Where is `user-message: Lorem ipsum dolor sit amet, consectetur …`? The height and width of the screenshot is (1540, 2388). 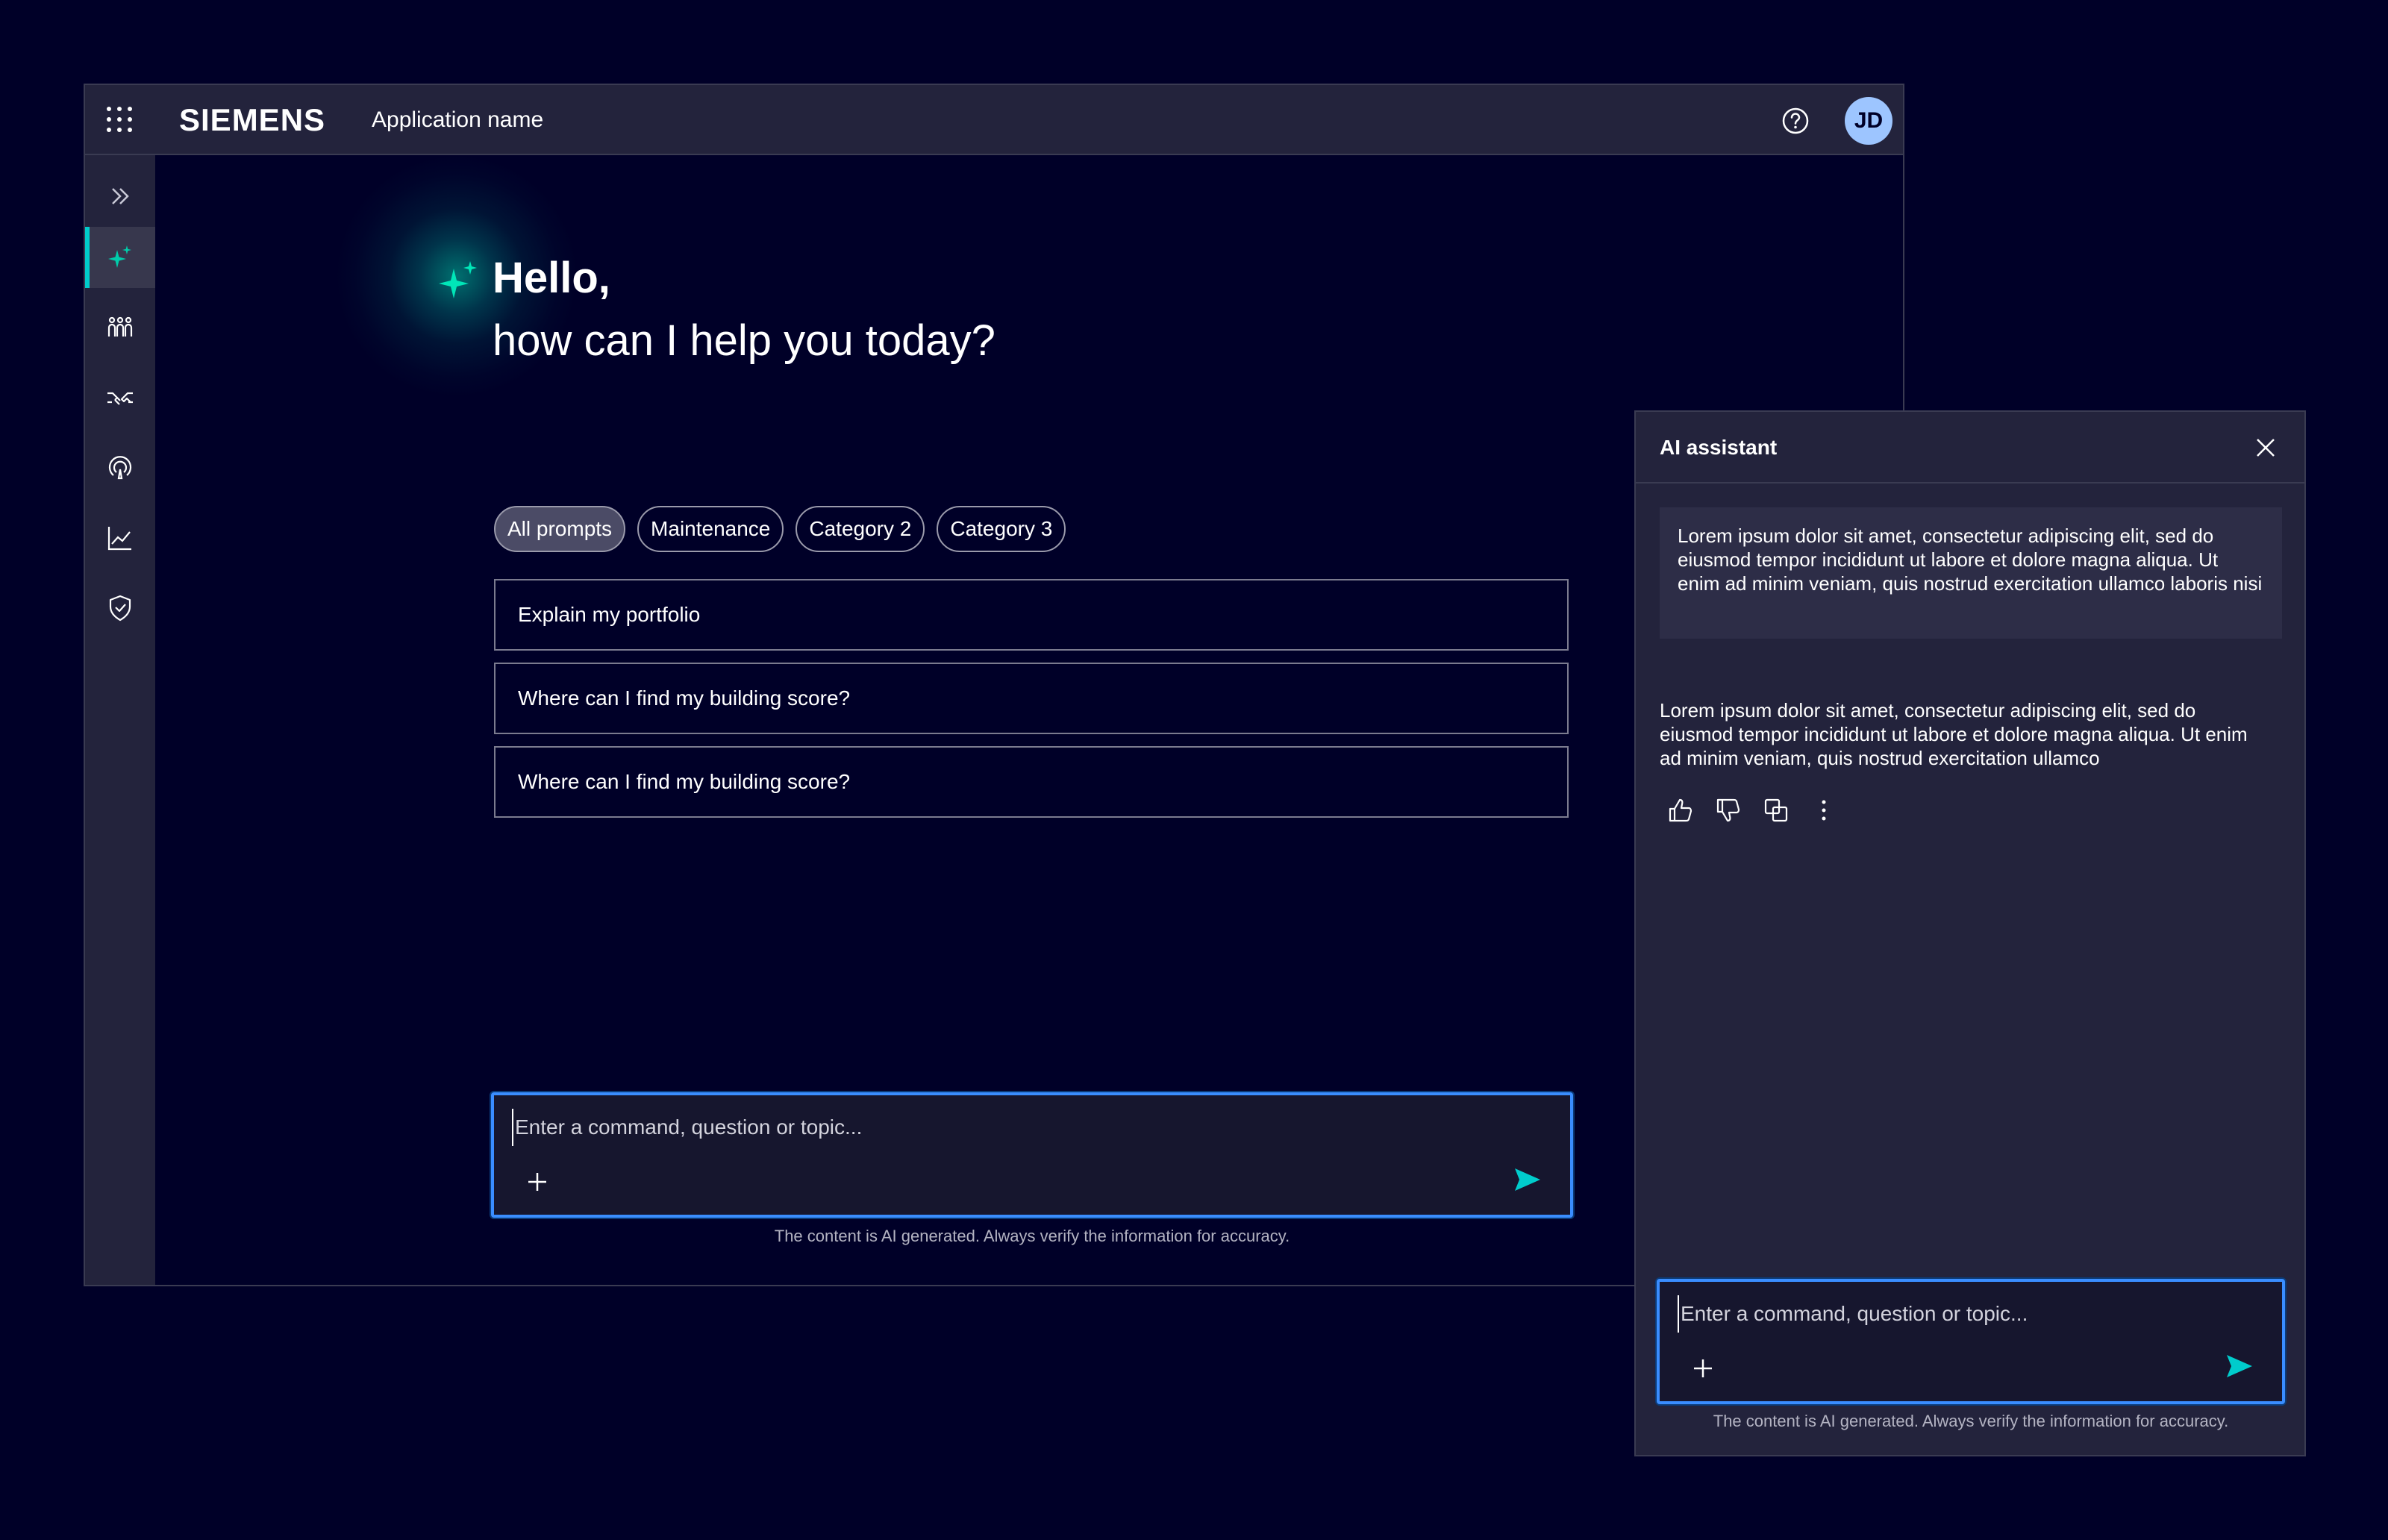 user-message: Lorem ipsum dolor sit amet, consectetur … is located at coordinates (1971, 573).